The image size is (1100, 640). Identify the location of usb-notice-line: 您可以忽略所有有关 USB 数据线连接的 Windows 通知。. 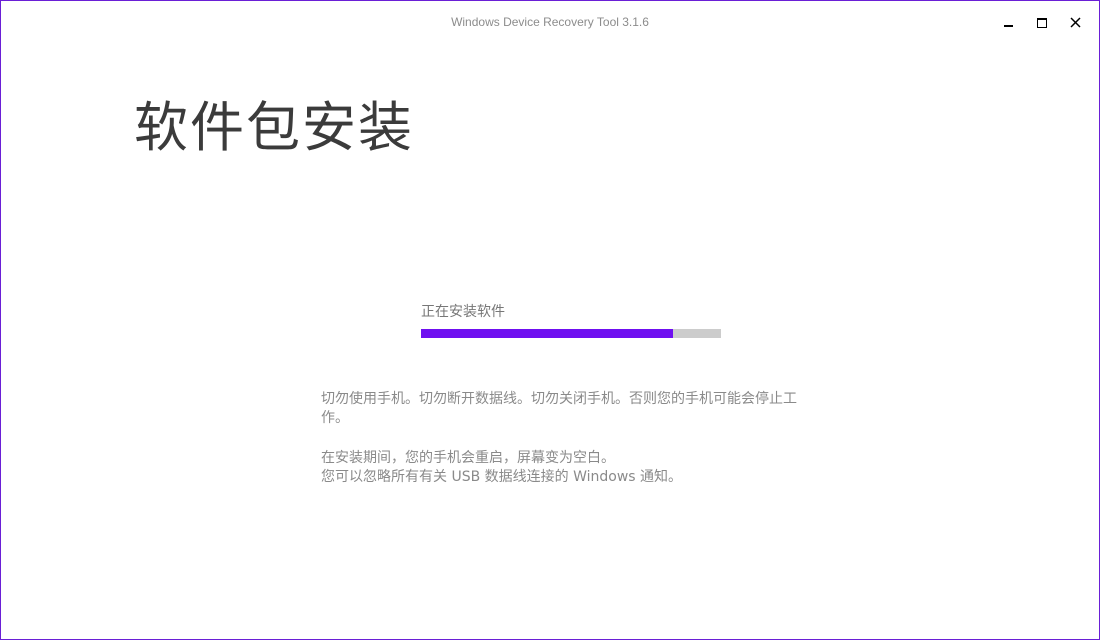
(502, 477).